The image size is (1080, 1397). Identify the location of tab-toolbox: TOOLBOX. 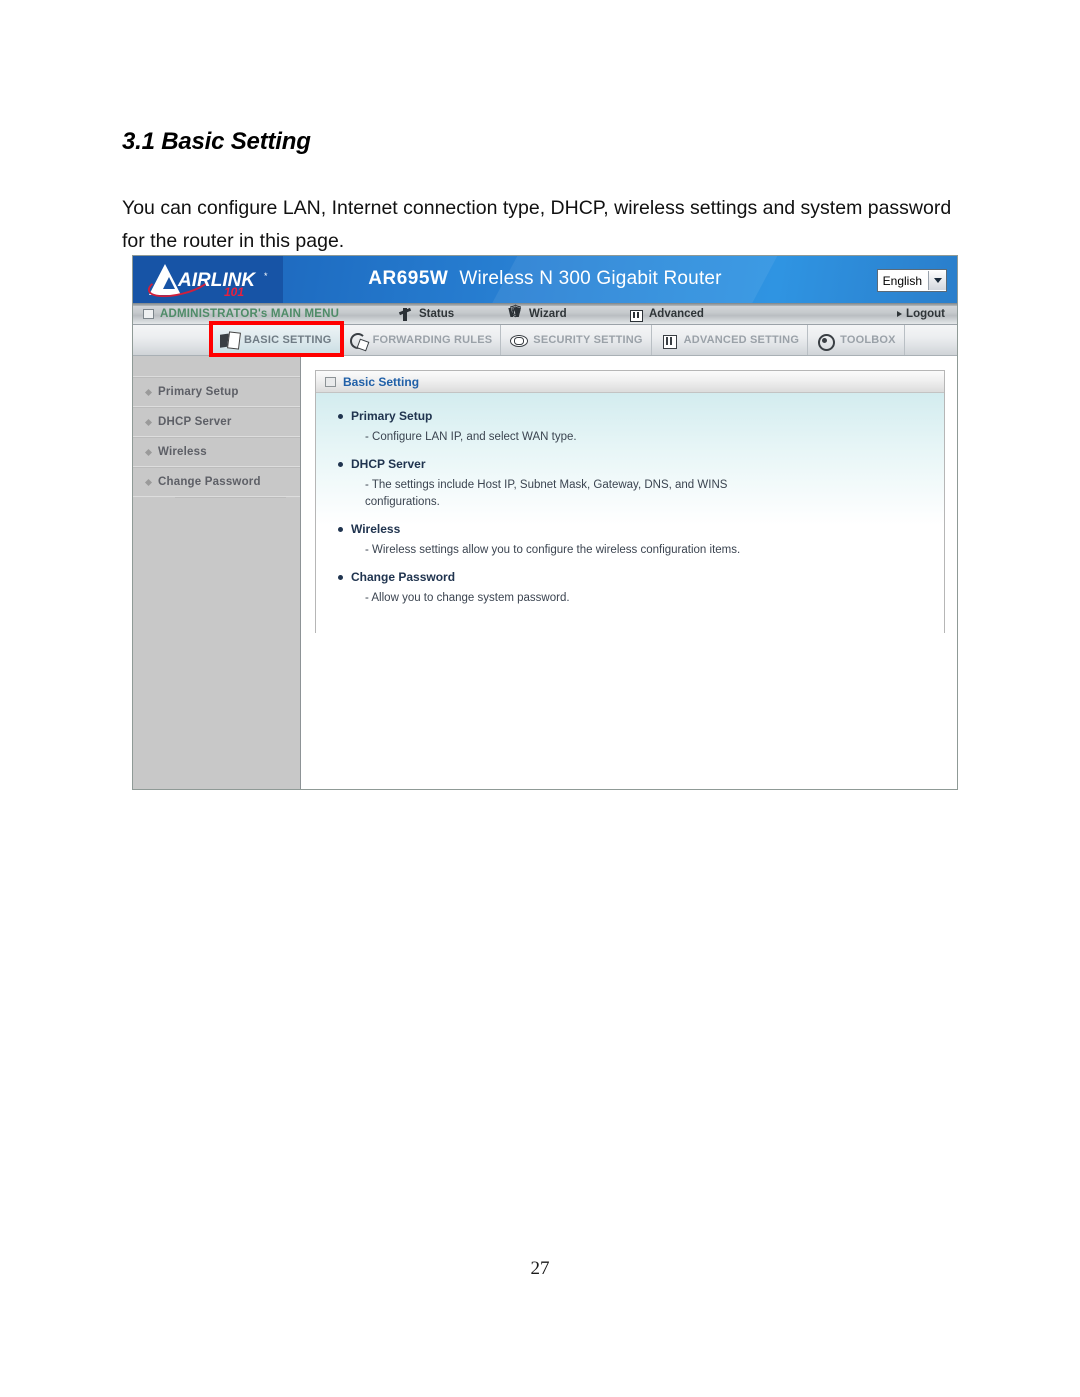
(856, 340).